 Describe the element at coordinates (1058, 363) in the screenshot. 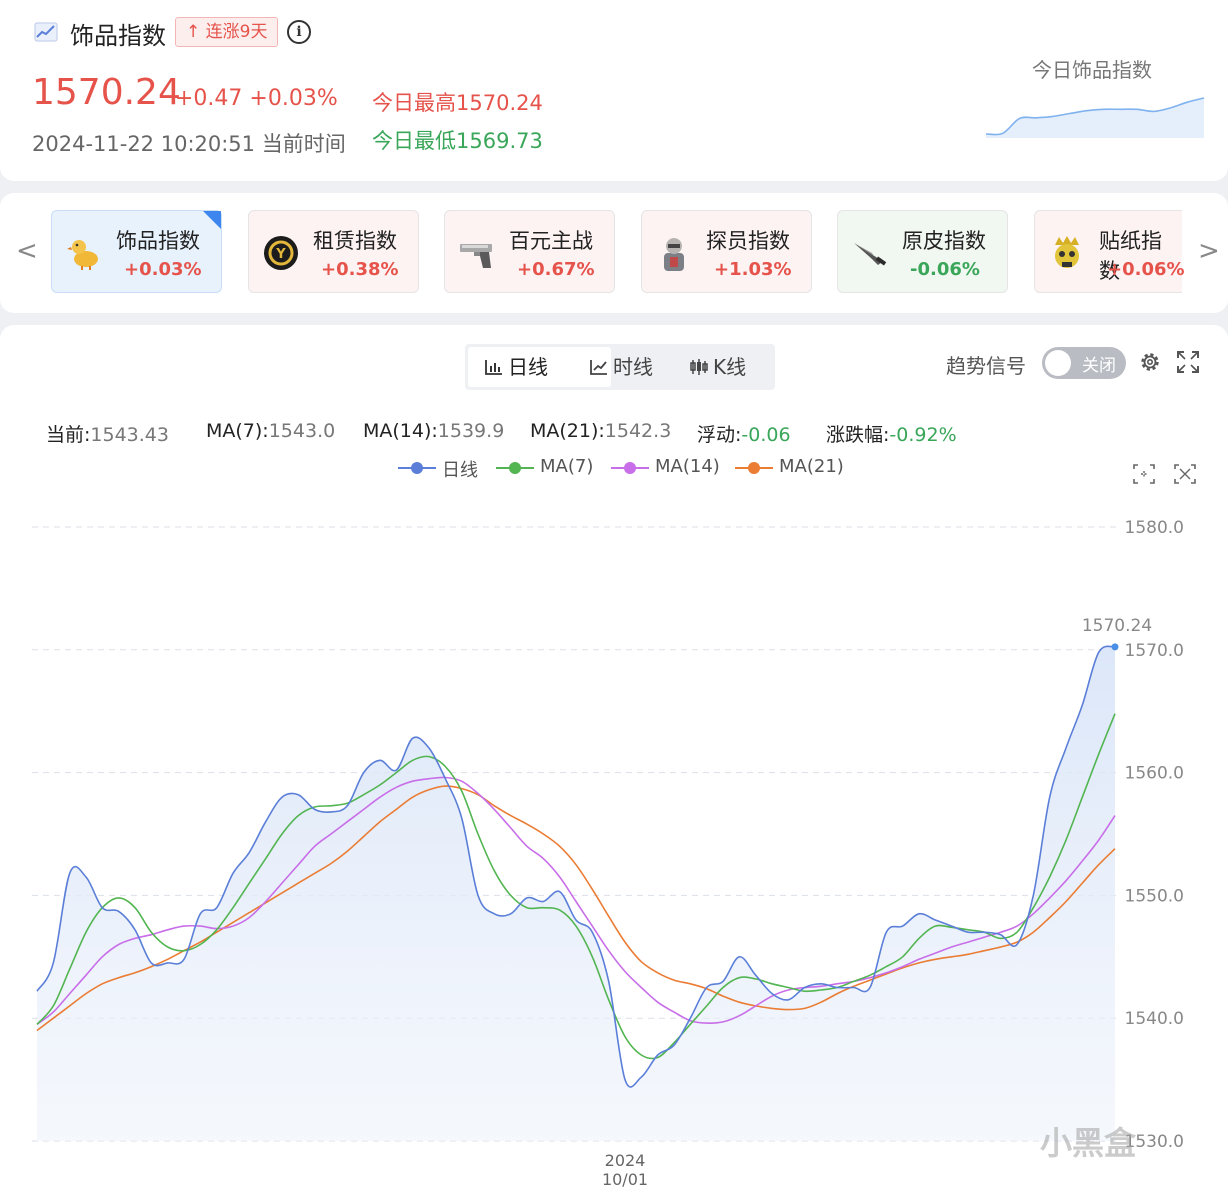

I see `toggle-knob` at that location.